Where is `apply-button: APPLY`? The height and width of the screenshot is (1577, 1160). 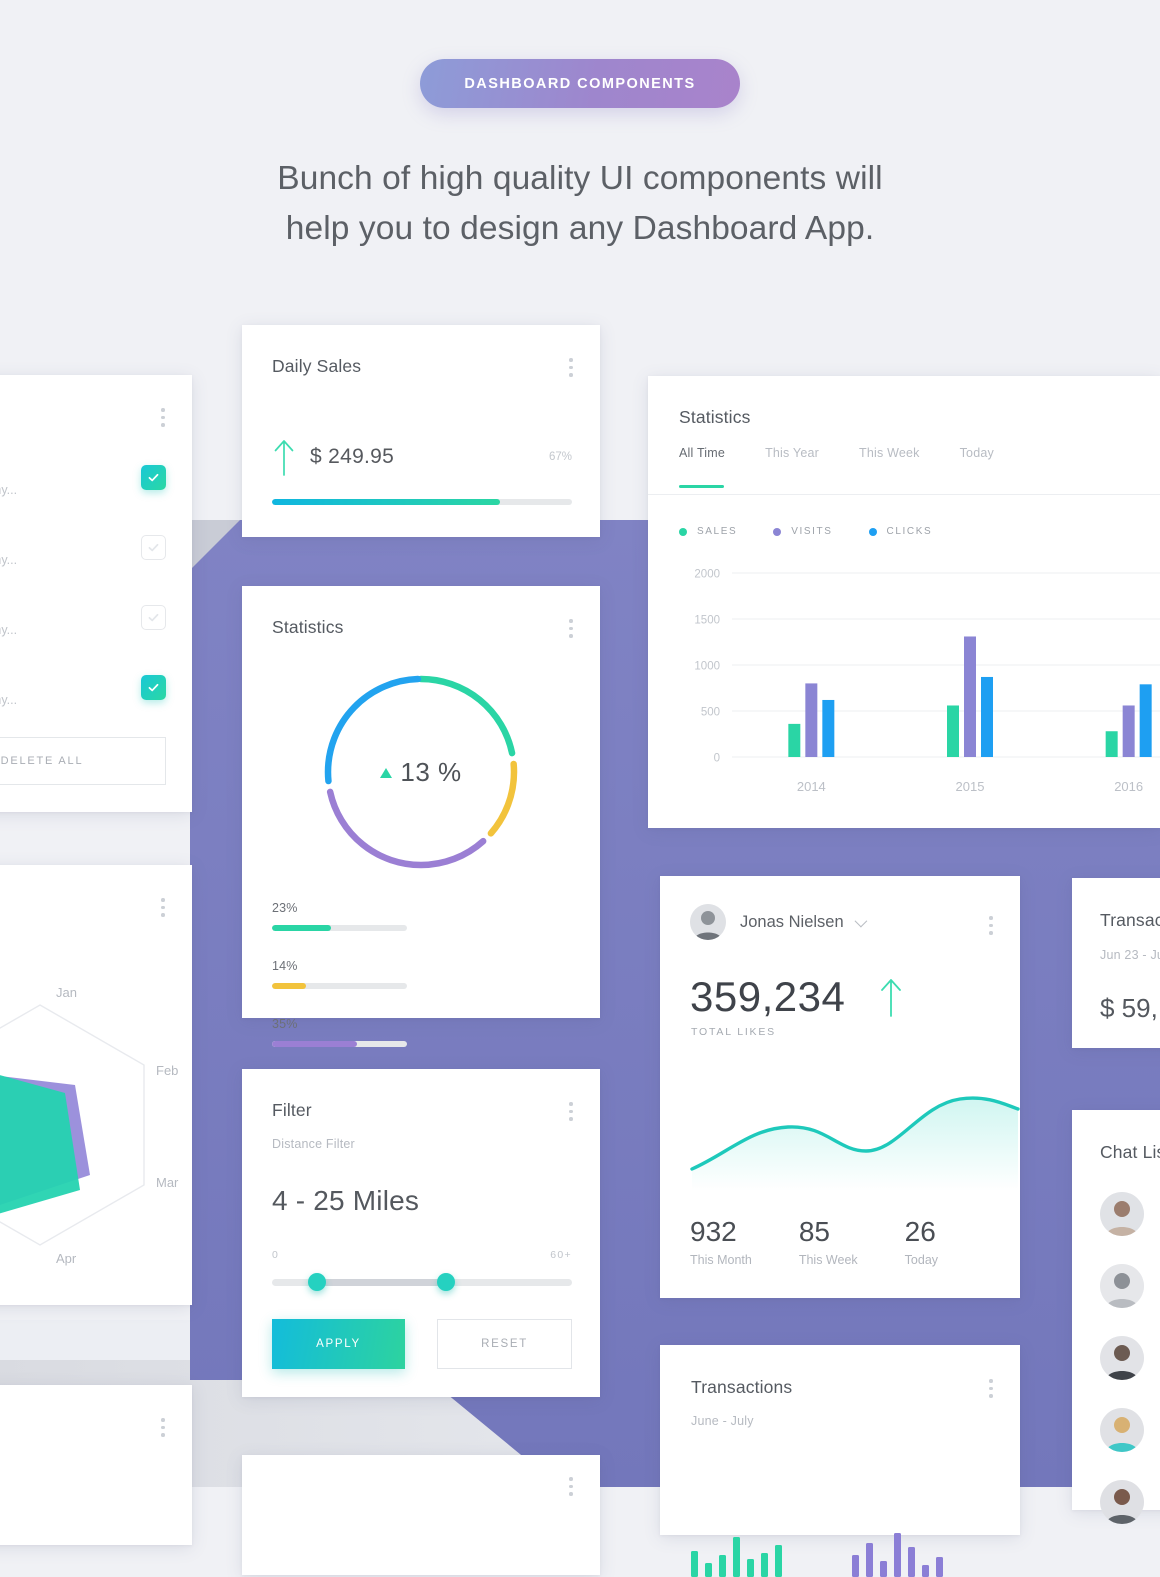 apply-button: APPLY is located at coordinates (338, 1344).